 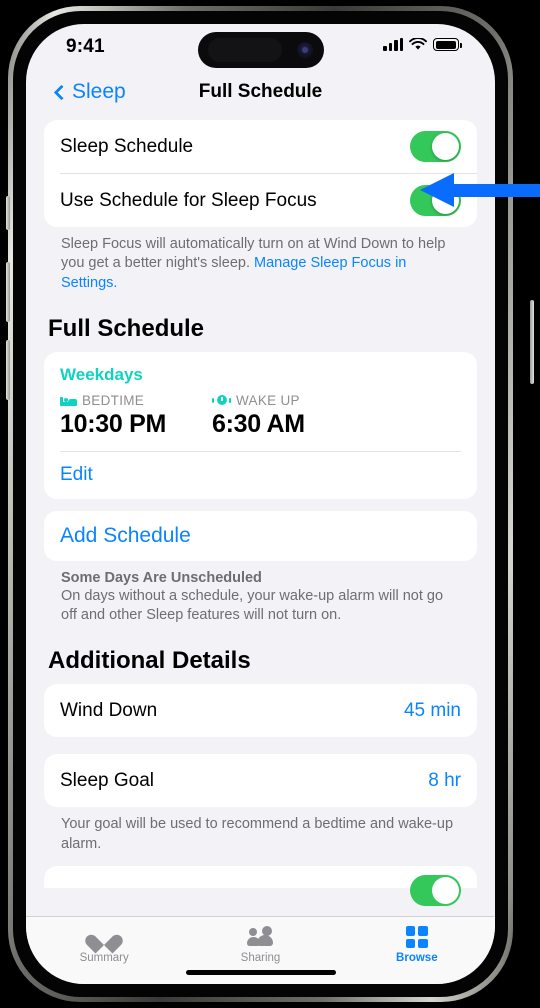 What do you see at coordinates (107, 780) in the screenshot?
I see `sleep-goal-label: Sleep Goal` at bounding box center [107, 780].